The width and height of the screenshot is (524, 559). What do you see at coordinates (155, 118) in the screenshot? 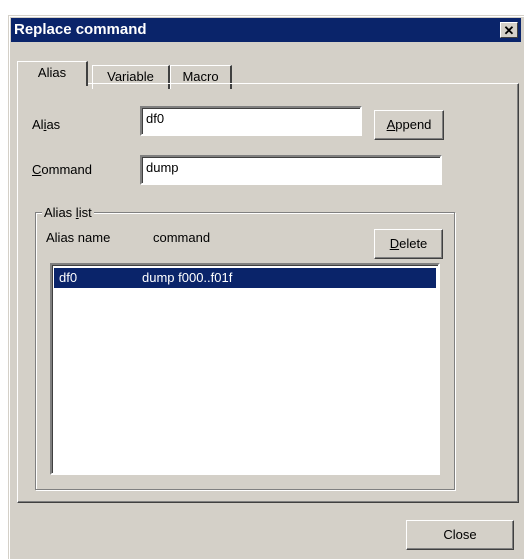
I see `alias-input-value: df0` at bounding box center [155, 118].